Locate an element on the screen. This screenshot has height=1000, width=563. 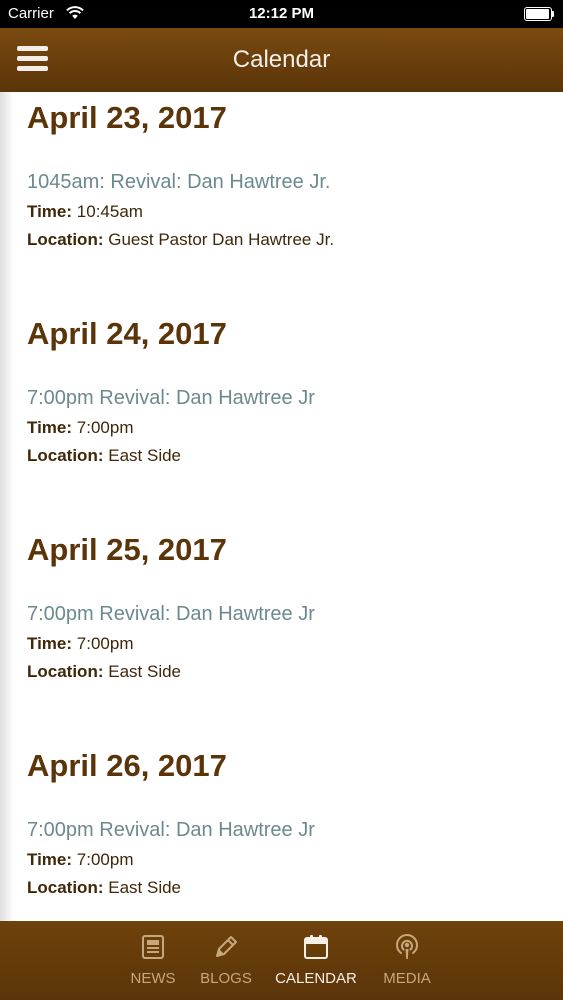
calendar-icon is located at coordinates (316, 947).